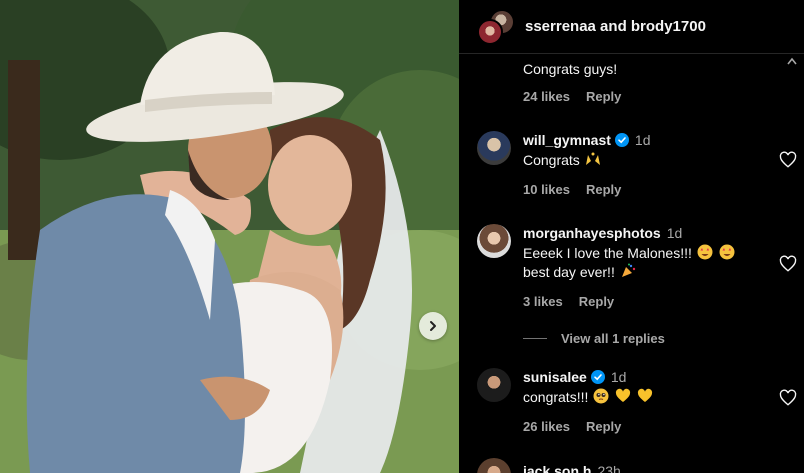 This screenshot has width=804, height=473. I want to click on view-replies-button: View all 1 replies, so click(594, 338).